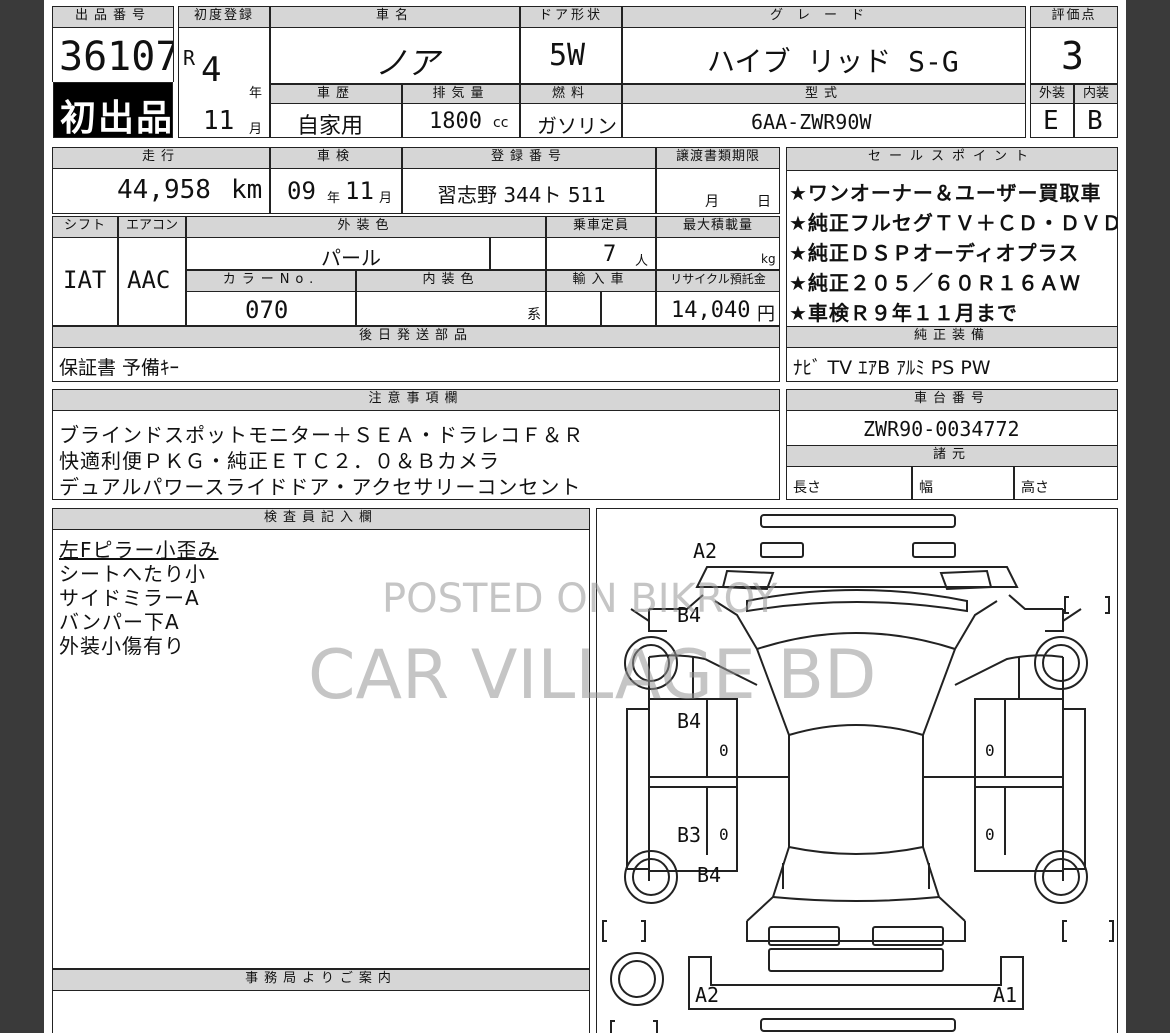  Describe the element at coordinates (580, 599) in the screenshot. I see `watermark-posted: POSTED ON BIKROY` at that location.